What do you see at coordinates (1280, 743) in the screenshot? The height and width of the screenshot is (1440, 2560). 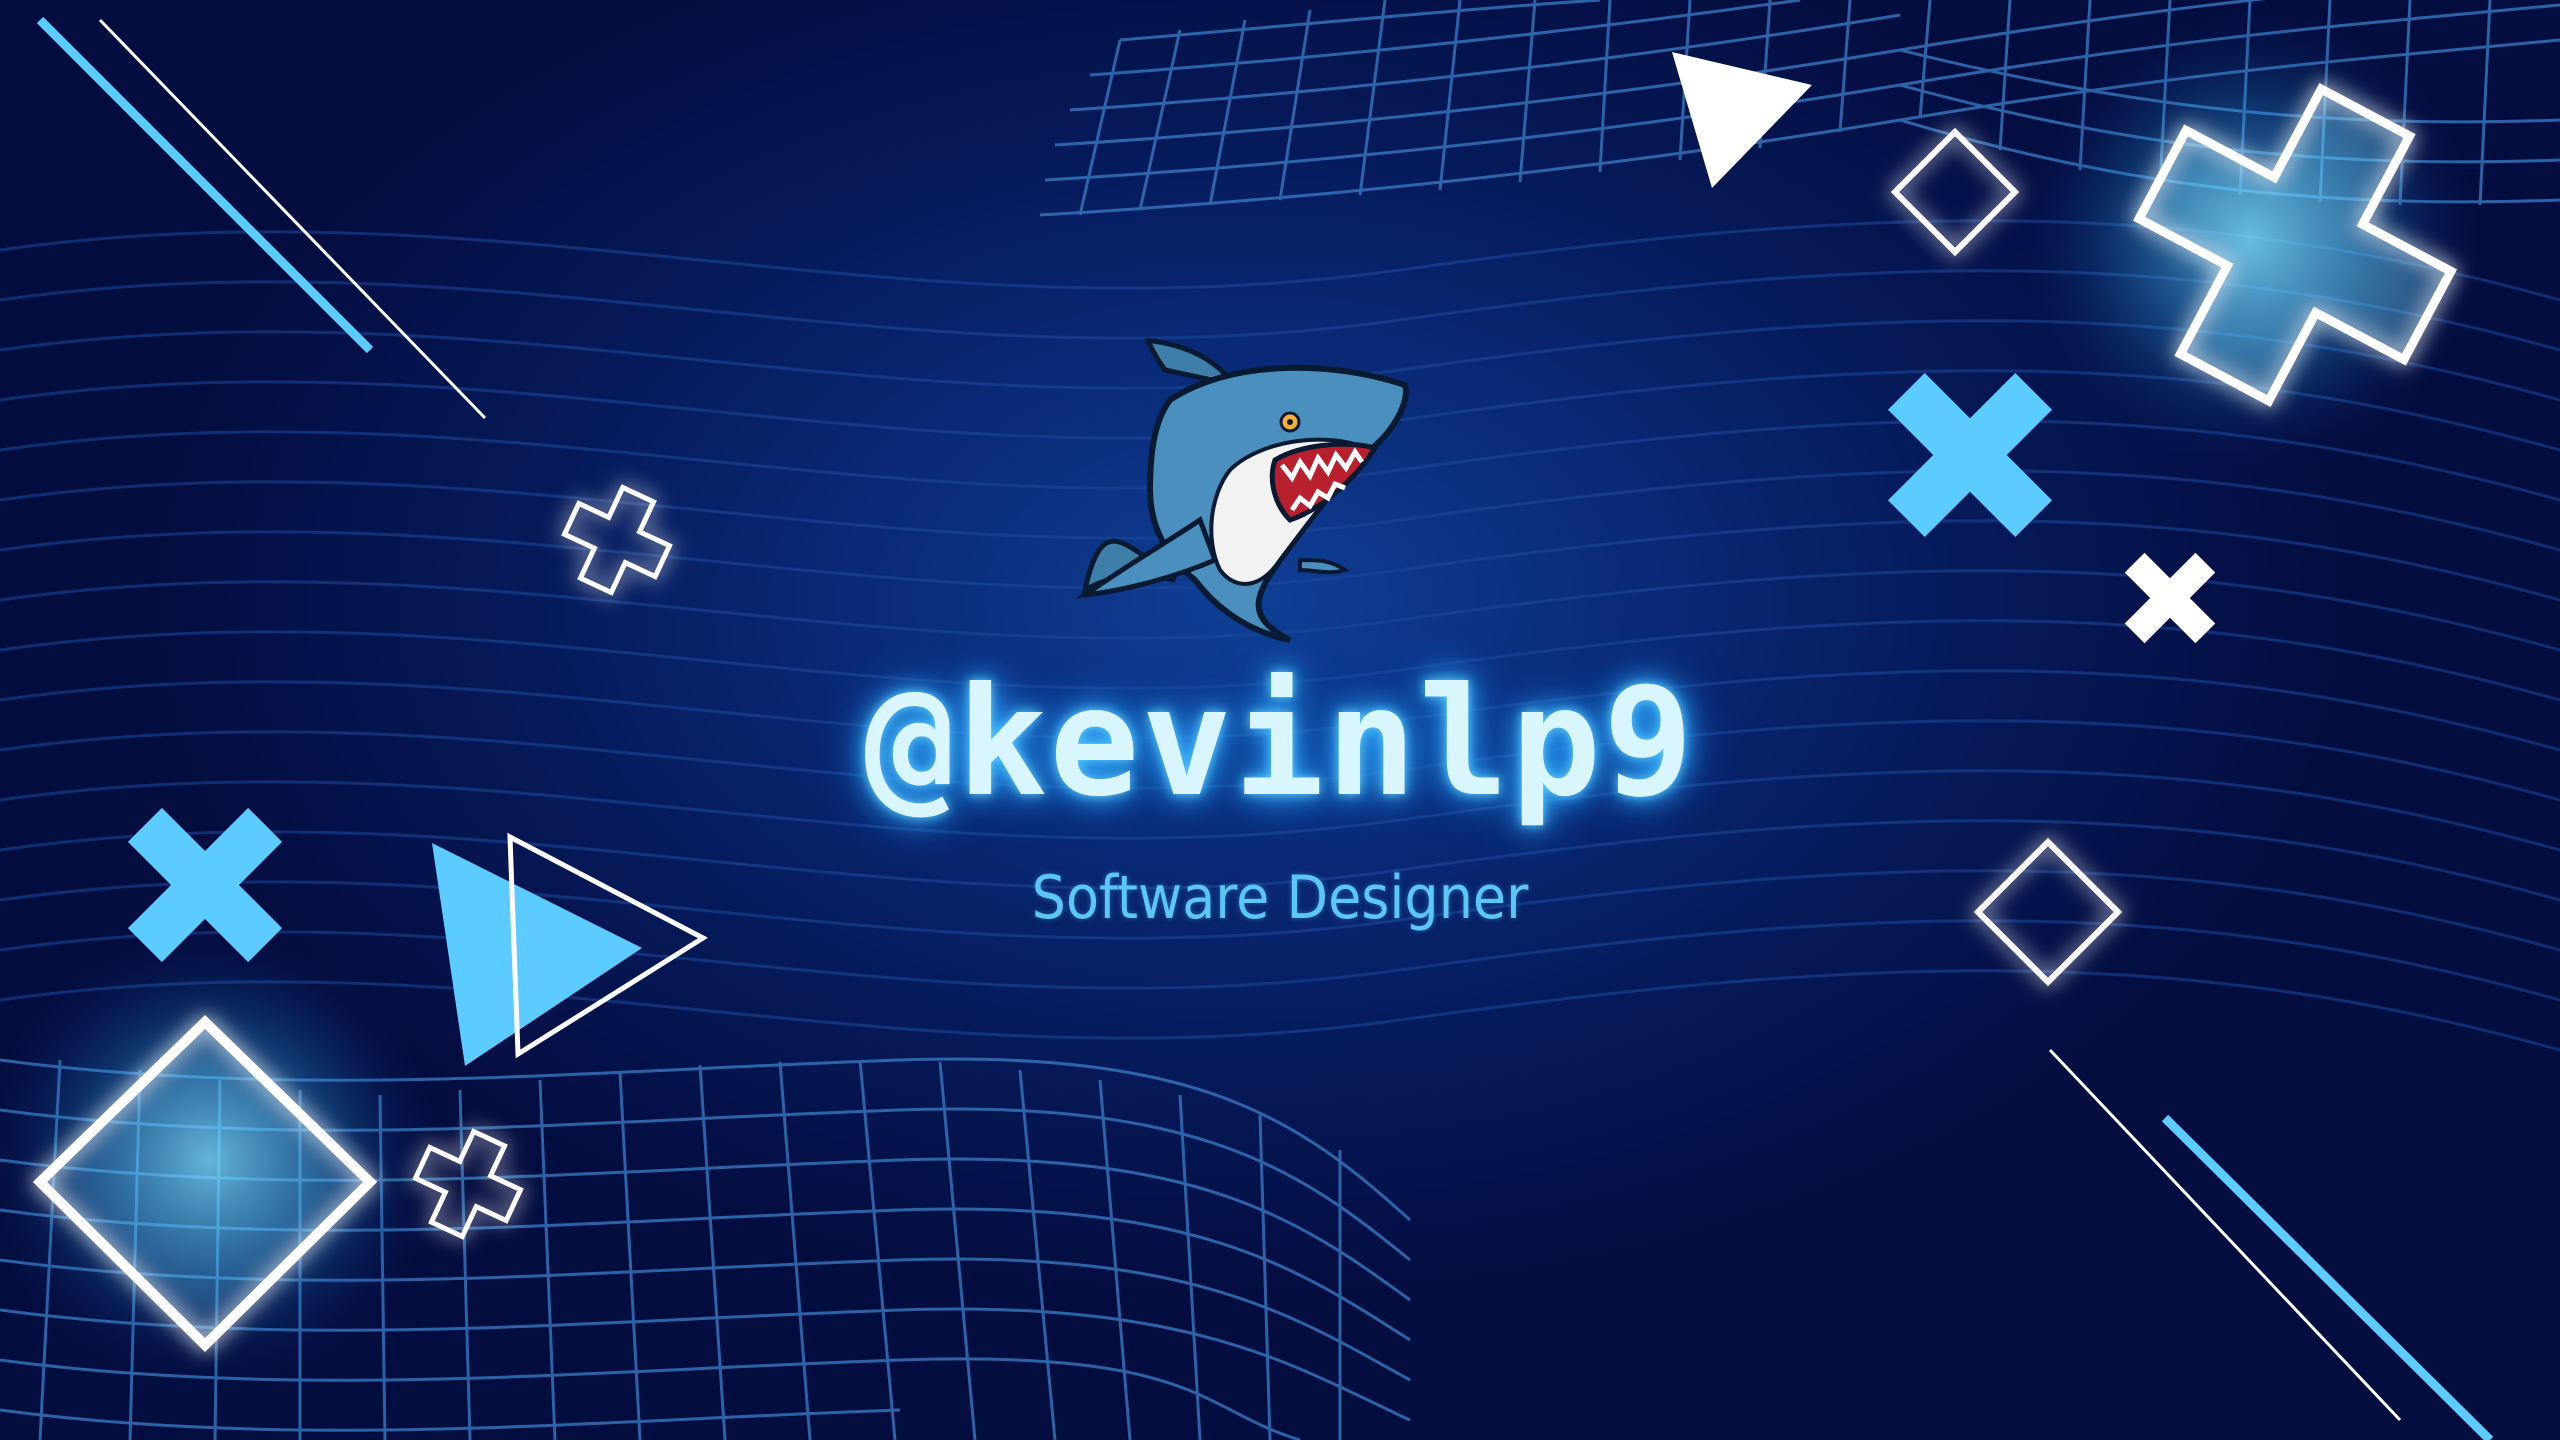 I see `channel-handle: @kevinlp9` at bounding box center [1280, 743].